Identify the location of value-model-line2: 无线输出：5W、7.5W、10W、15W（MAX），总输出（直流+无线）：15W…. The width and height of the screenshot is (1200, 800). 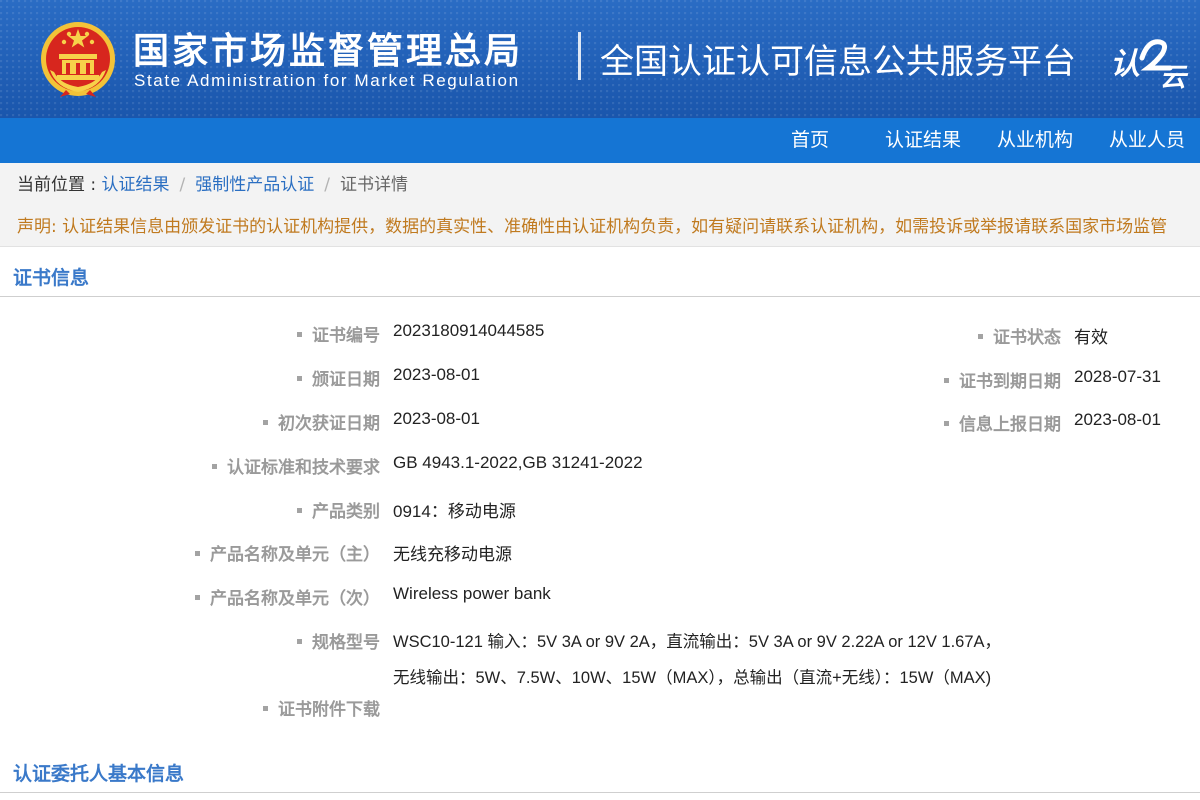
(692, 678).